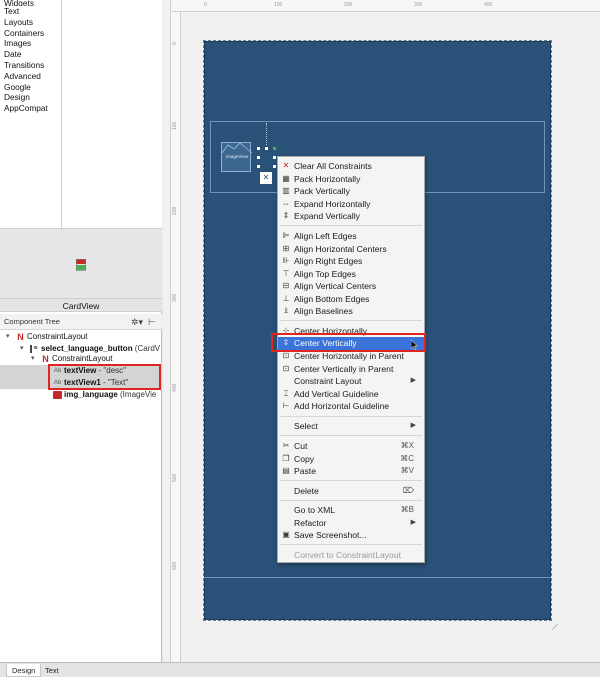 This screenshot has width=600, height=677. I want to click on menu-item-label: Align Top Edges, so click(325, 273).